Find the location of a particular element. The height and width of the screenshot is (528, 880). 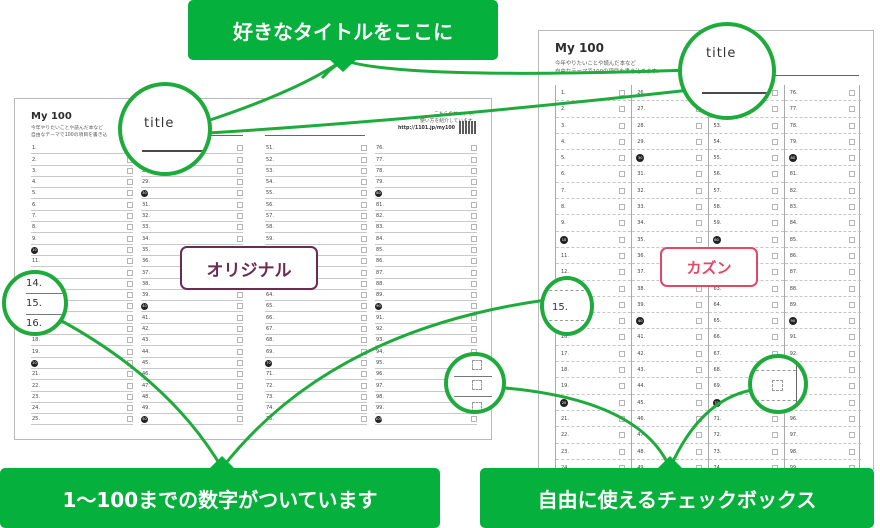

list-item: 46. is located at coordinates (192, 375).